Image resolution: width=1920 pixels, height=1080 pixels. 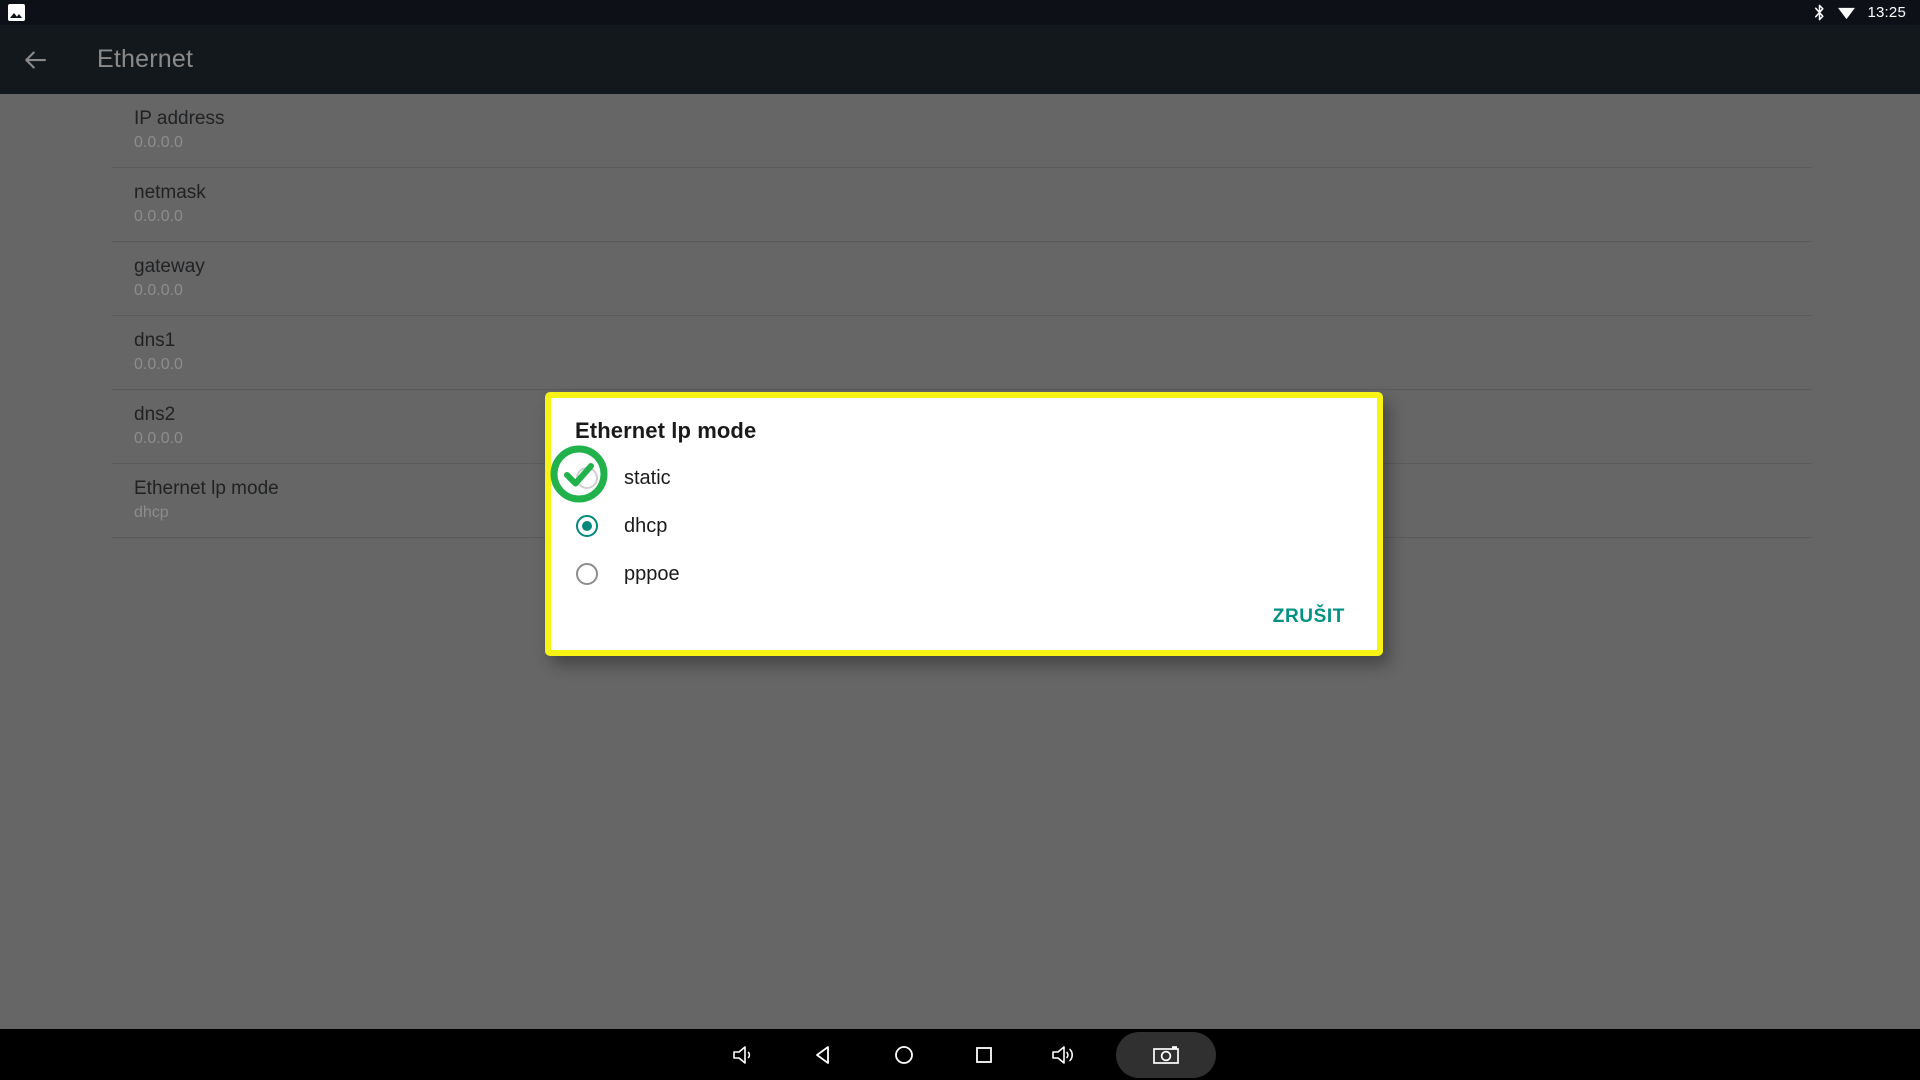 What do you see at coordinates (587, 574) in the screenshot?
I see `radio-button-pppoe-icon` at bounding box center [587, 574].